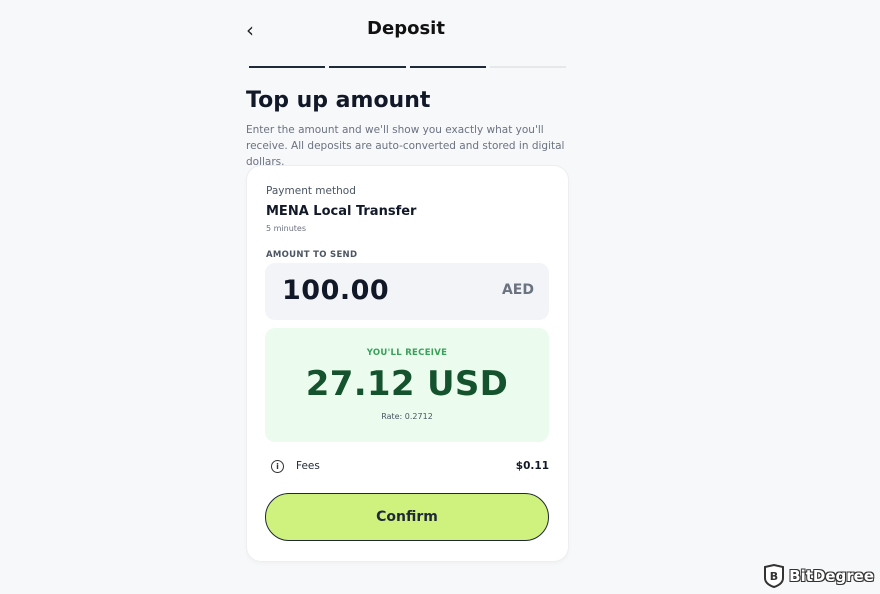 The image size is (880, 594). I want to click on amount-label: AMOUNT TO SEND, so click(312, 255).